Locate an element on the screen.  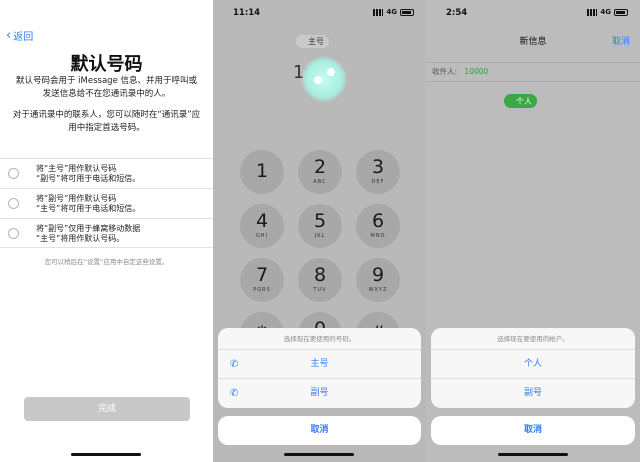
sheet-title: 选择现在要使用的帐户。 is located at coordinates (533, 339).